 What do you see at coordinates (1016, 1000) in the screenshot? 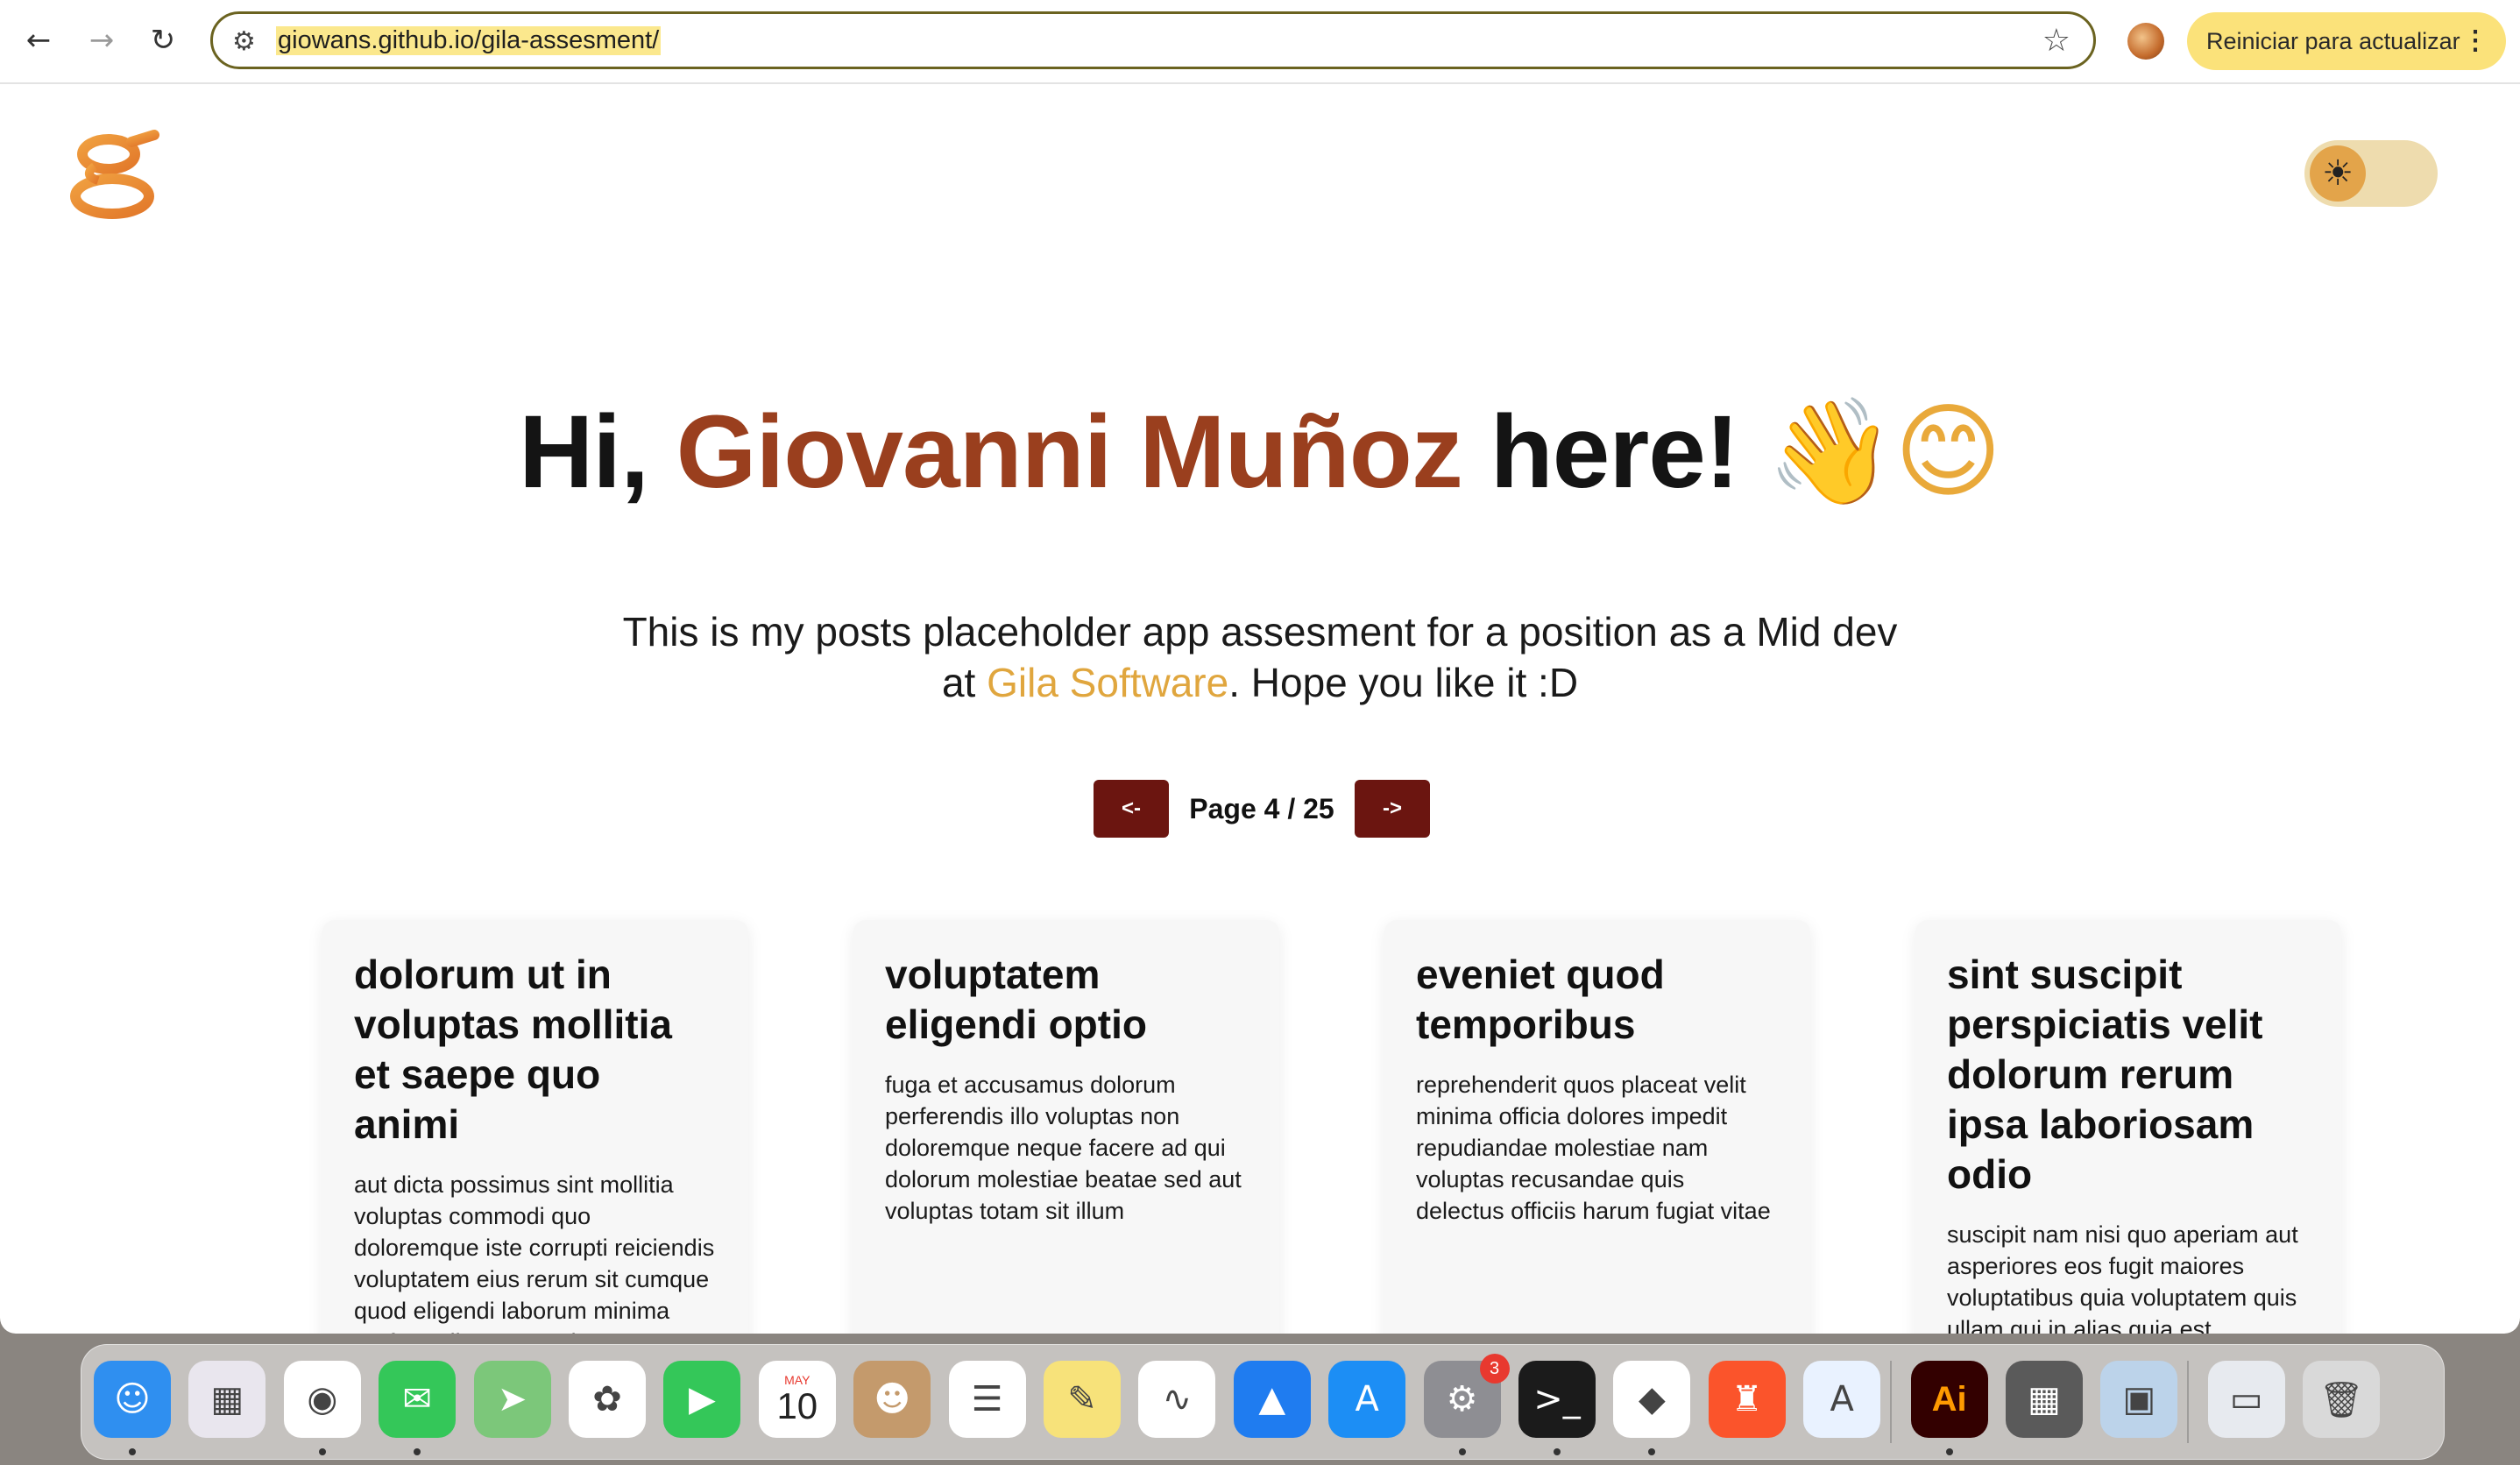
I see `post-title: voluptatem eligendi optio` at bounding box center [1016, 1000].